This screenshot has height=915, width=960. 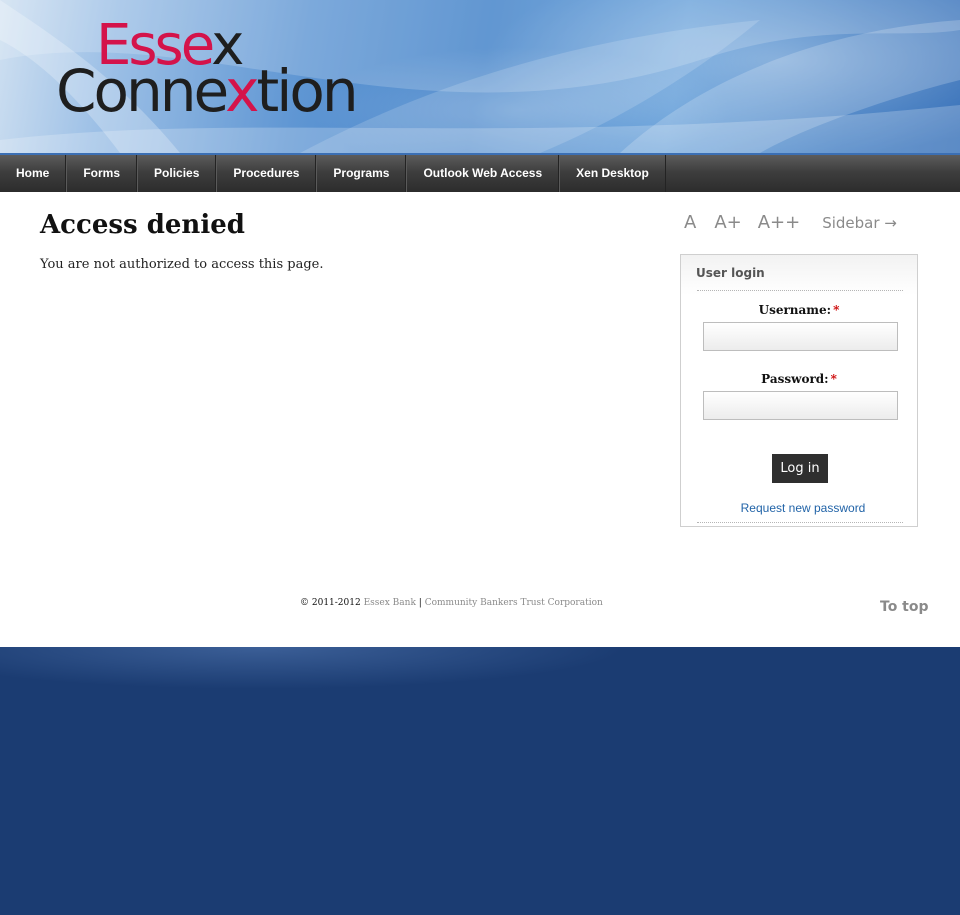 What do you see at coordinates (803, 508) in the screenshot?
I see `request-new-password-link: Request new password` at bounding box center [803, 508].